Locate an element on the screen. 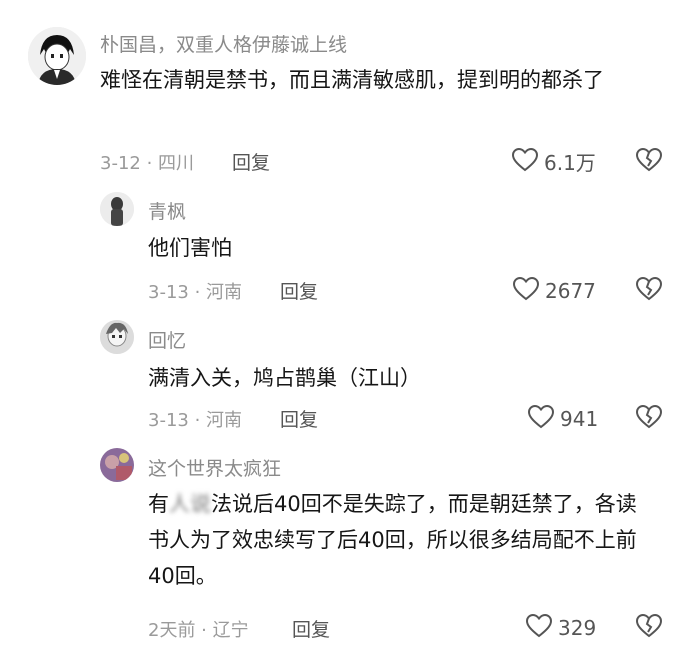 The width and height of the screenshot is (690, 665). comment-meta: 3-12 · 四川 is located at coordinates (147, 163).